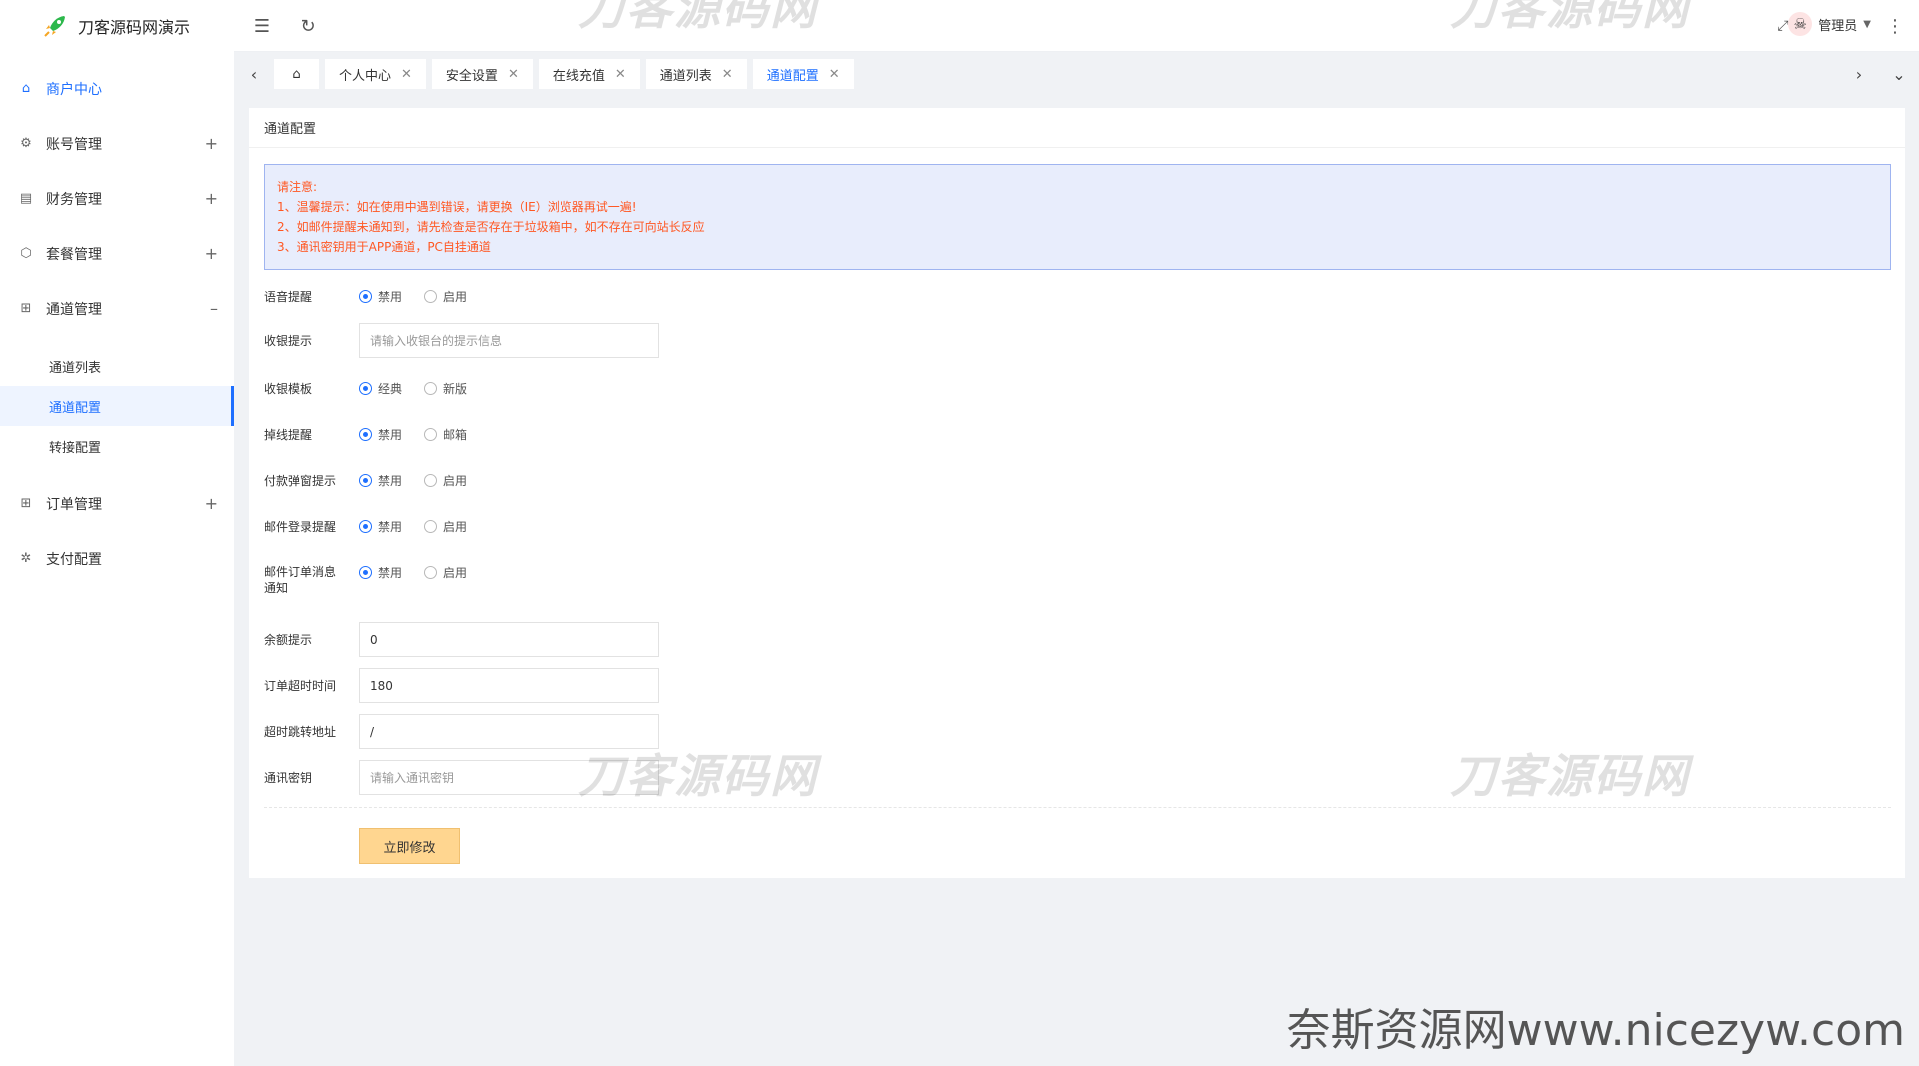 Image resolution: width=1919 pixels, height=1066 pixels. Describe the element at coordinates (26, 253) in the screenshot. I see `cube-icon: ⬡` at that location.